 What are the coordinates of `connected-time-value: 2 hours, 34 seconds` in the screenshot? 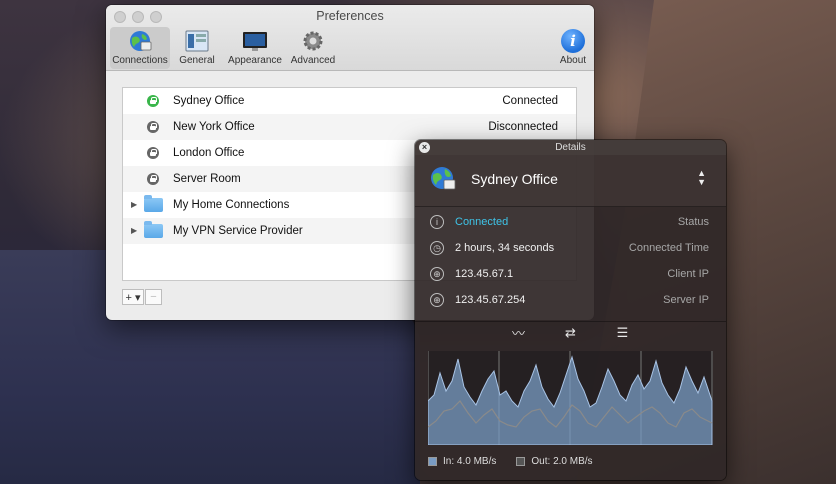 It's located at (505, 248).